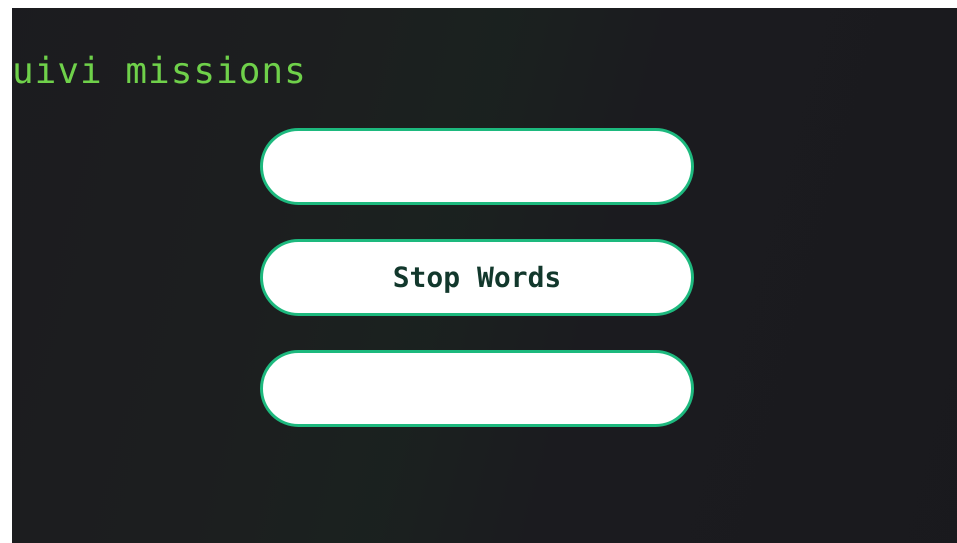 The height and width of the screenshot is (543, 957). I want to click on menu-button: Stop Words, so click(477, 277).